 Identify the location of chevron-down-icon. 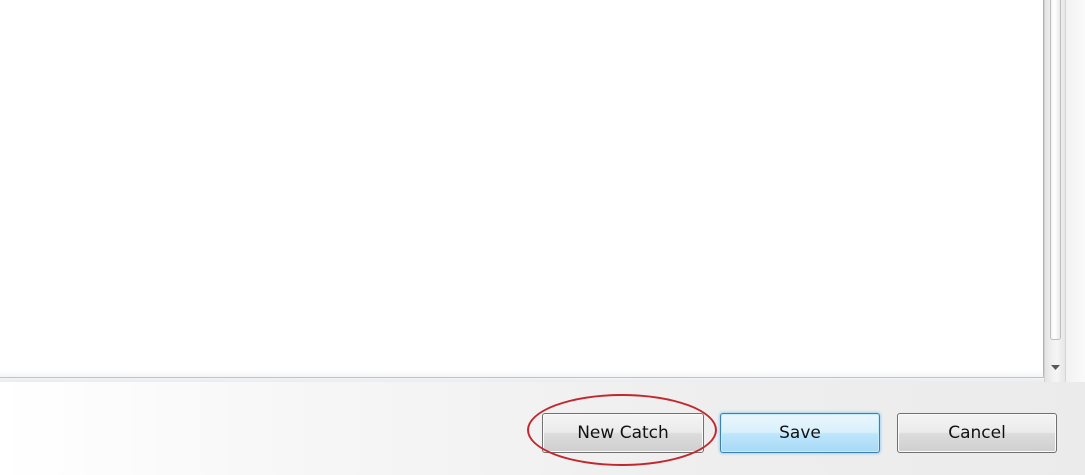
(1055, 367).